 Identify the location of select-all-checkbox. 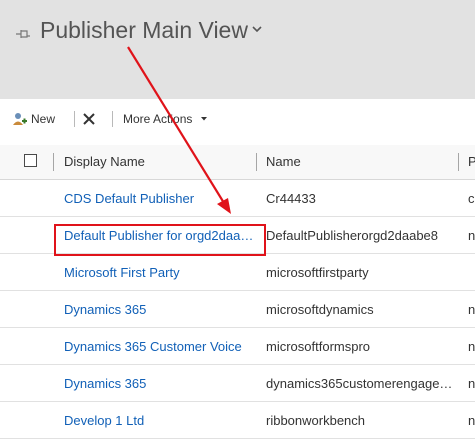
(30, 160).